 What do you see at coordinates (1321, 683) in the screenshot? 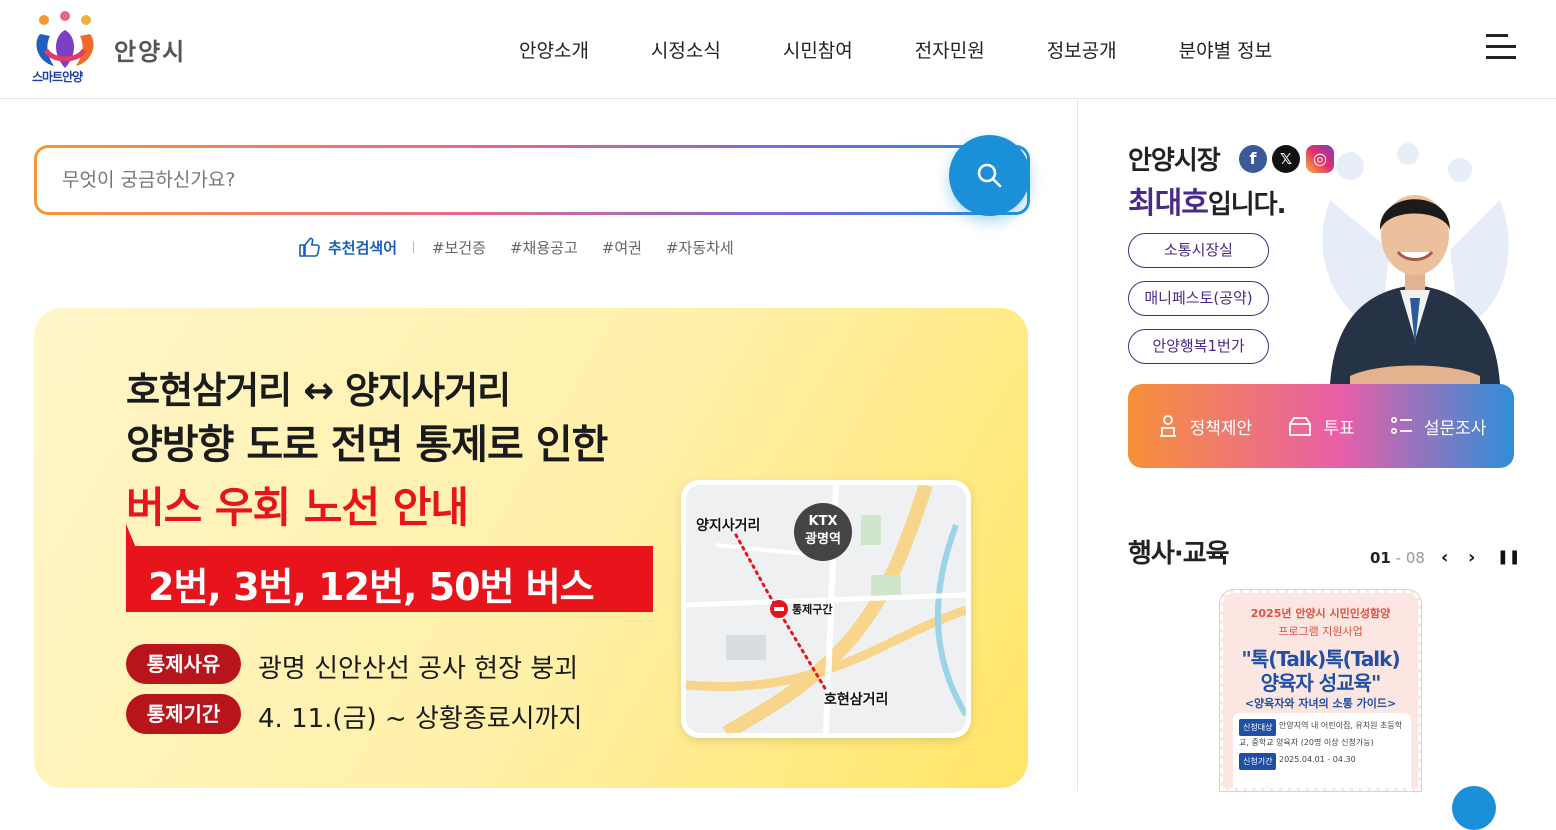
I see `poster-title-line2: 양육자 성교육"` at bounding box center [1321, 683].